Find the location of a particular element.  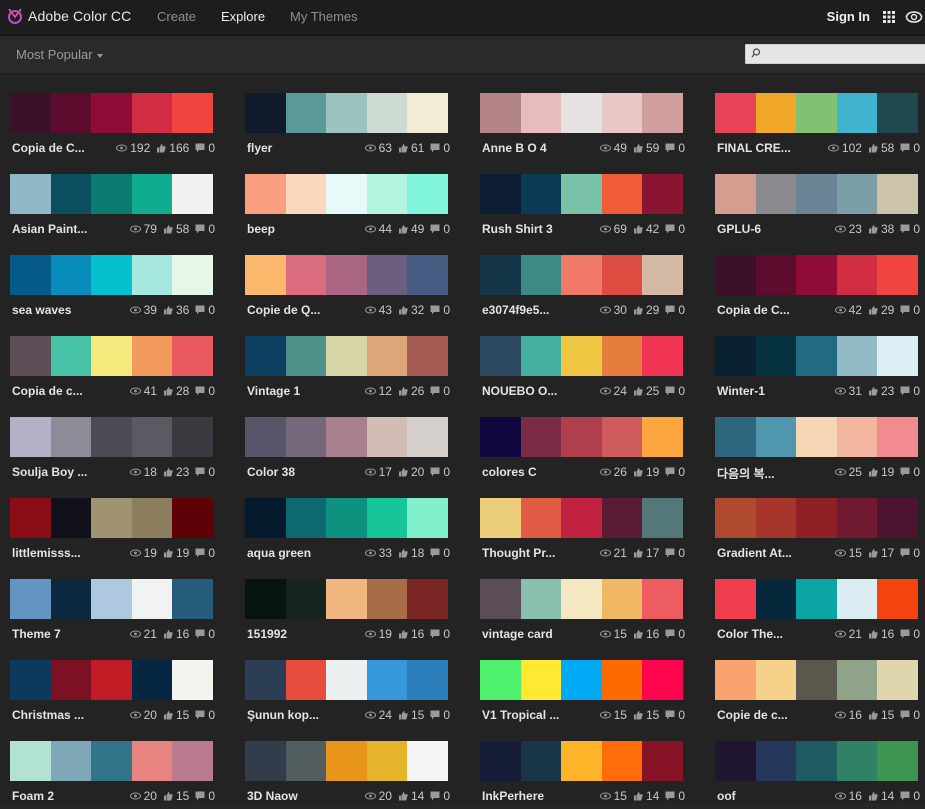

theme-card: Copie de Q... 43 32 0 is located at coordinates (352, 276).